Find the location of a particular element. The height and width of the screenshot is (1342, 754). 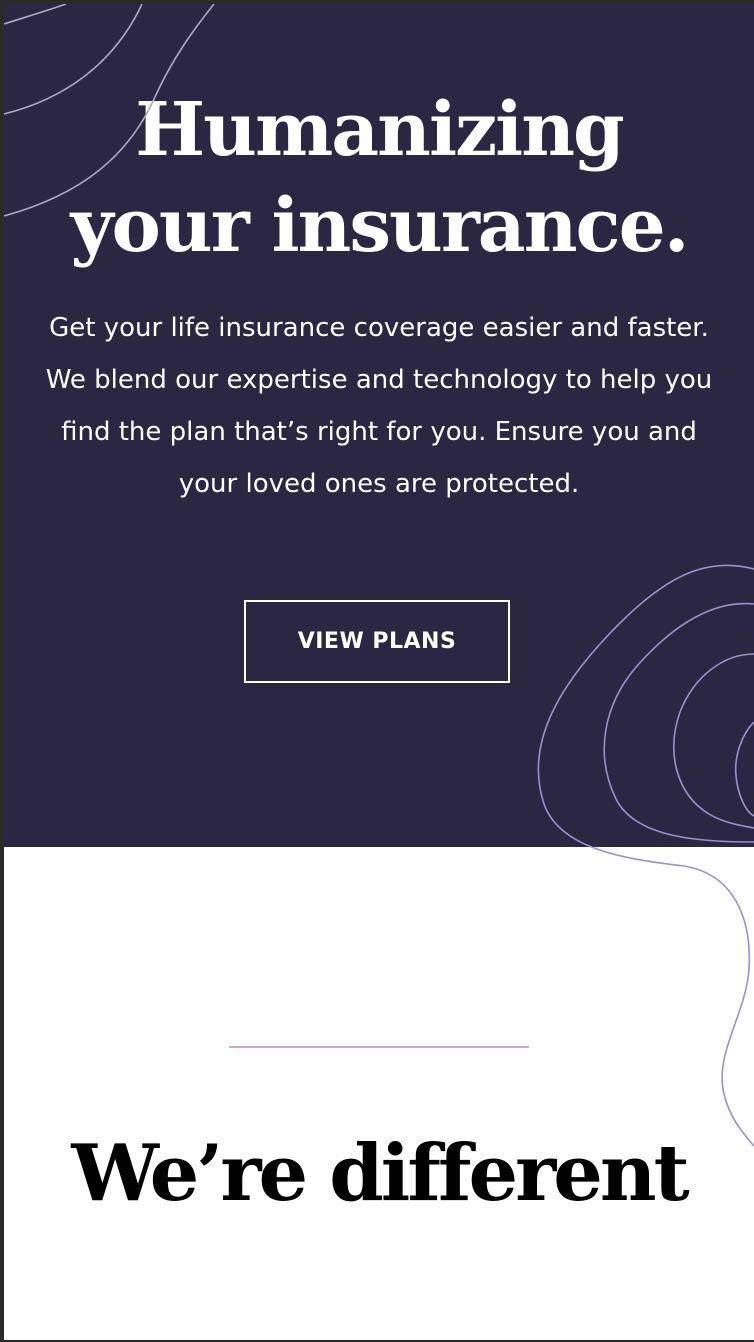

hero-title-line-2: your insurance. is located at coordinates (380, 226).